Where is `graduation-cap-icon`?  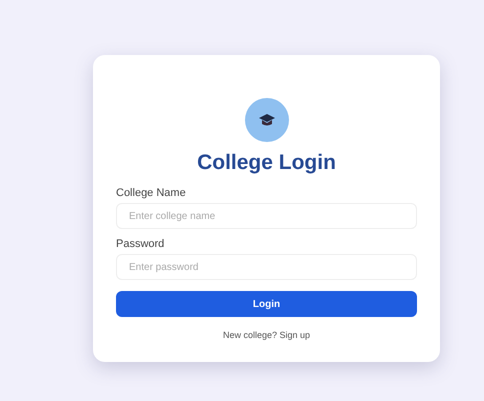 graduation-cap-icon is located at coordinates (266, 120).